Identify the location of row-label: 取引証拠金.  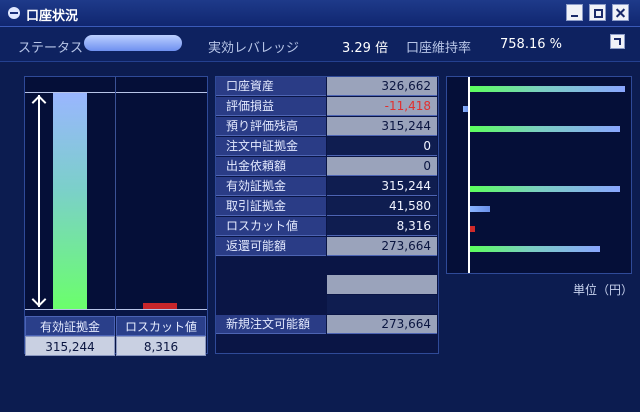
(271, 206).